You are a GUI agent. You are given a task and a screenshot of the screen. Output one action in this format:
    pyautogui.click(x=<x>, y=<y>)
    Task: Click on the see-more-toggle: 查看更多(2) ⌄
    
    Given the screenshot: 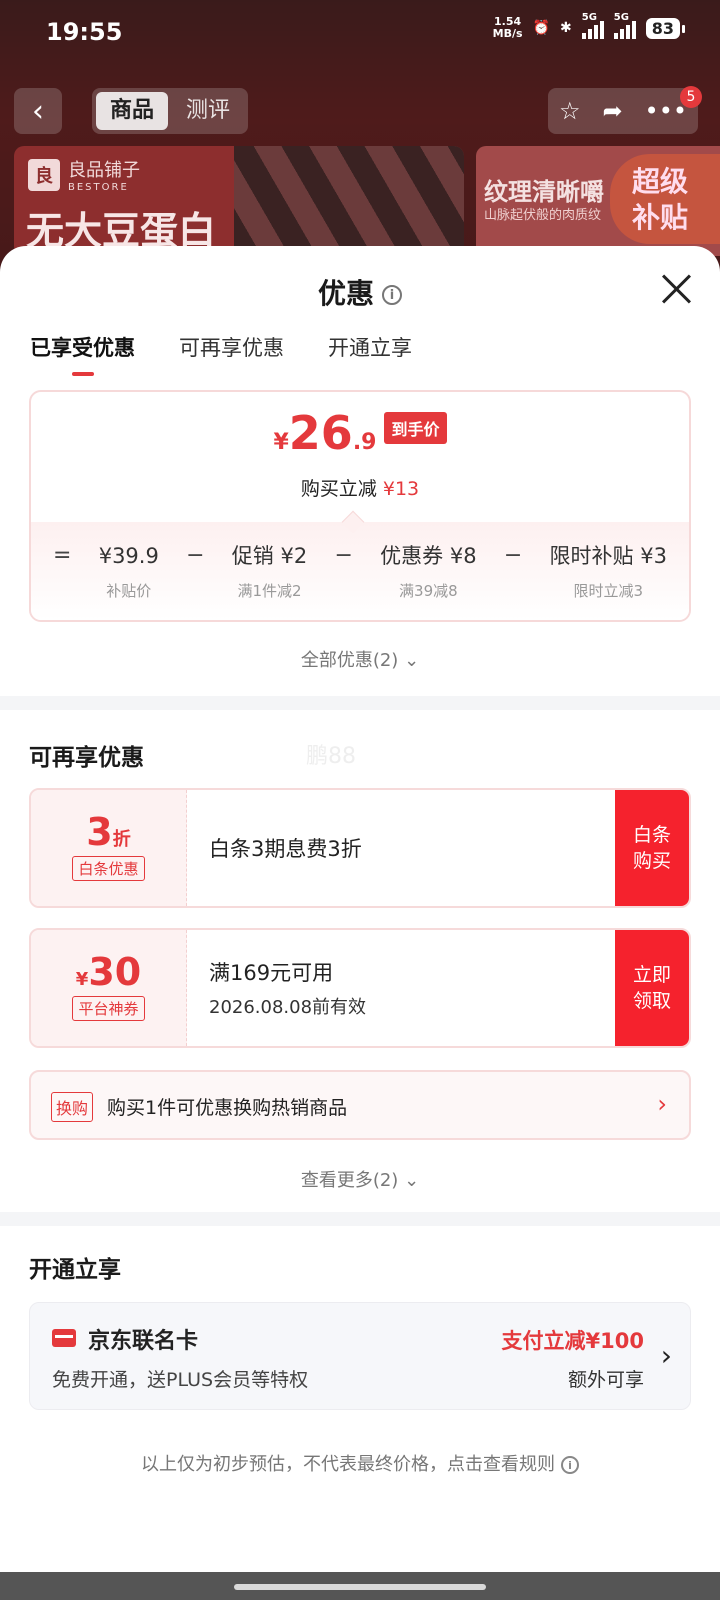 What is the action you would take?
    pyautogui.click(x=360, y=1179)
    